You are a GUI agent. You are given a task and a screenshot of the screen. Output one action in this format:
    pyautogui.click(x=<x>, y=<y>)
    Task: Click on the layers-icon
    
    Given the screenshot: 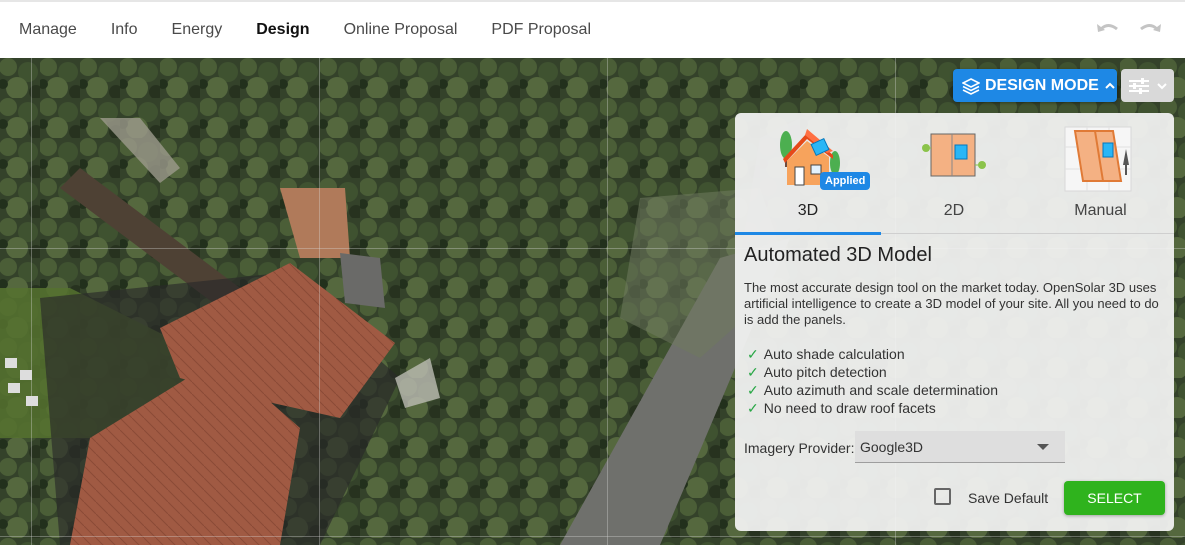 What is the action you would take?
    pyautogui.click(x=971, y=86)
    